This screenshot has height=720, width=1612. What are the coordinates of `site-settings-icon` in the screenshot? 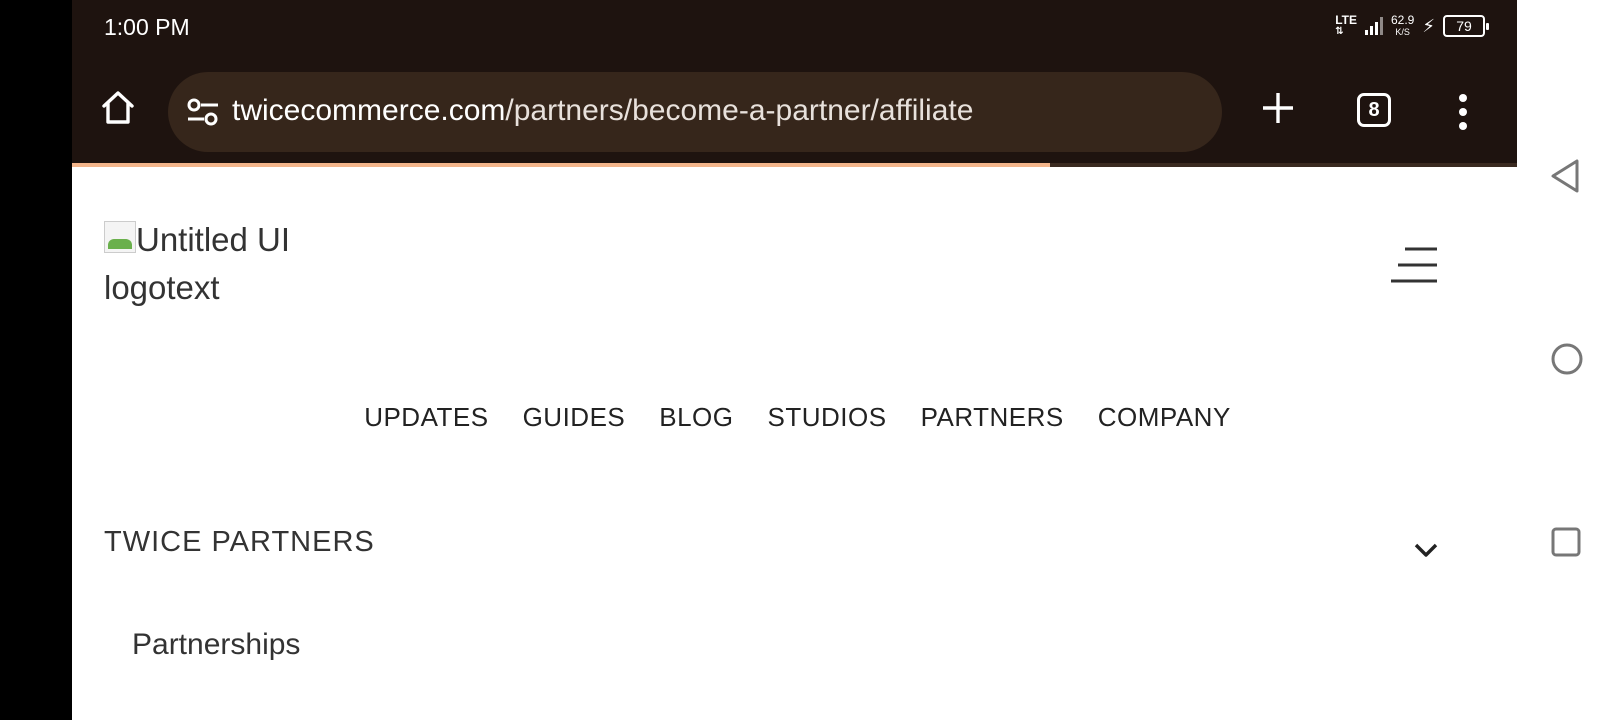 It's located at (203, 112).